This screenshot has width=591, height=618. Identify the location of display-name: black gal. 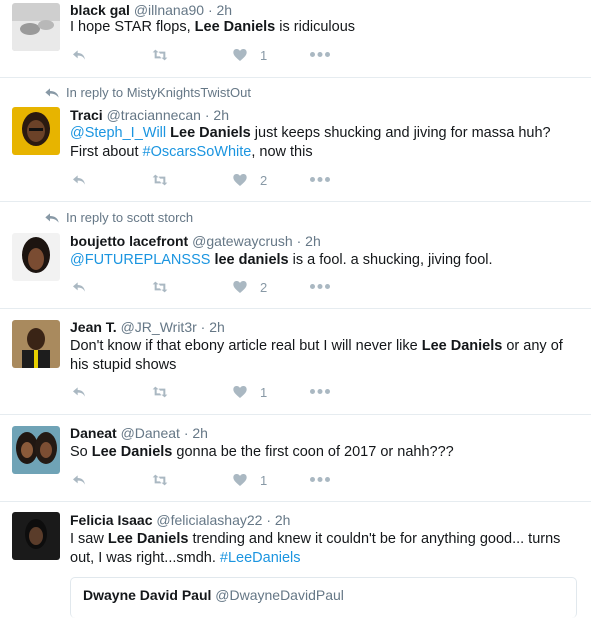
(100, 10).